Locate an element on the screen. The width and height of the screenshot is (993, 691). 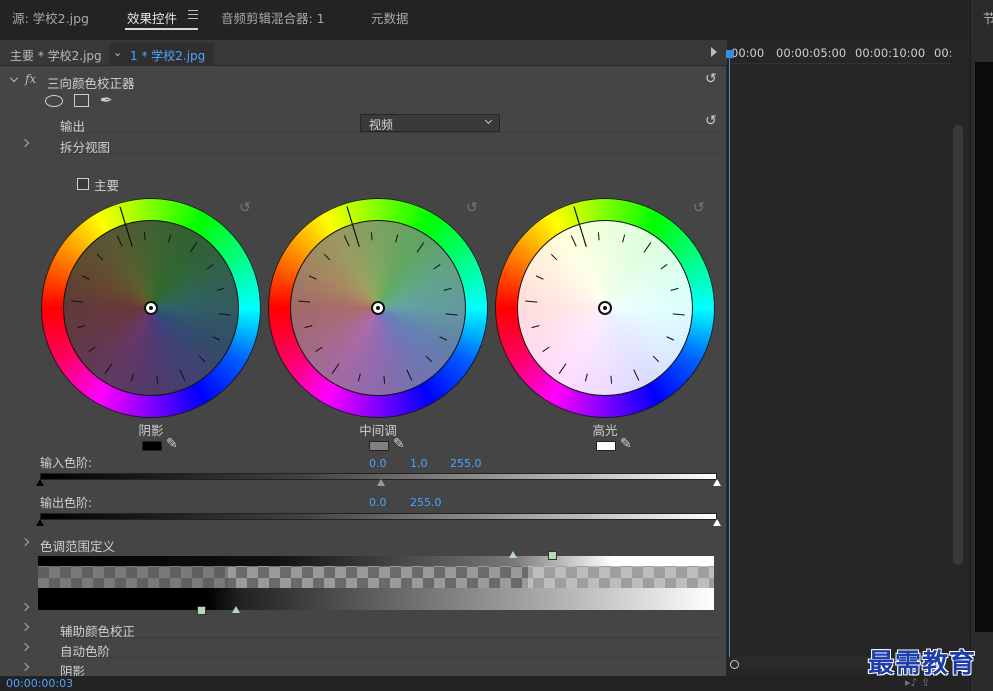
shadows-reset-icon: ↺ is located at coordinates (245, 208).